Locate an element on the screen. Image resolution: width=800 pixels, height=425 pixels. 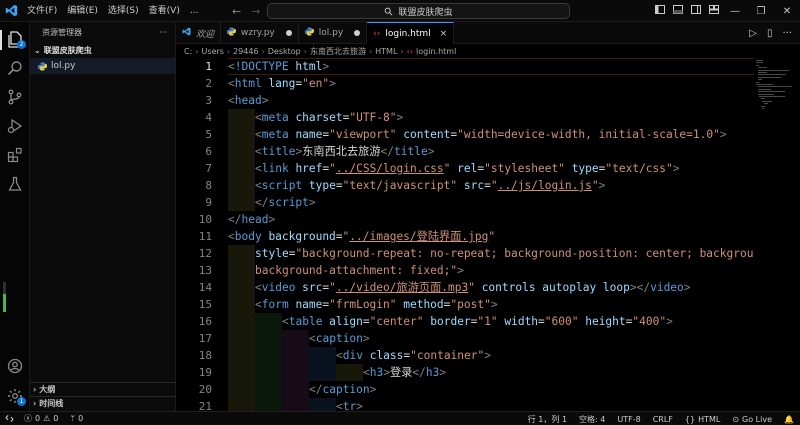
customize-layout-icon is located at coordinates (714, 11).